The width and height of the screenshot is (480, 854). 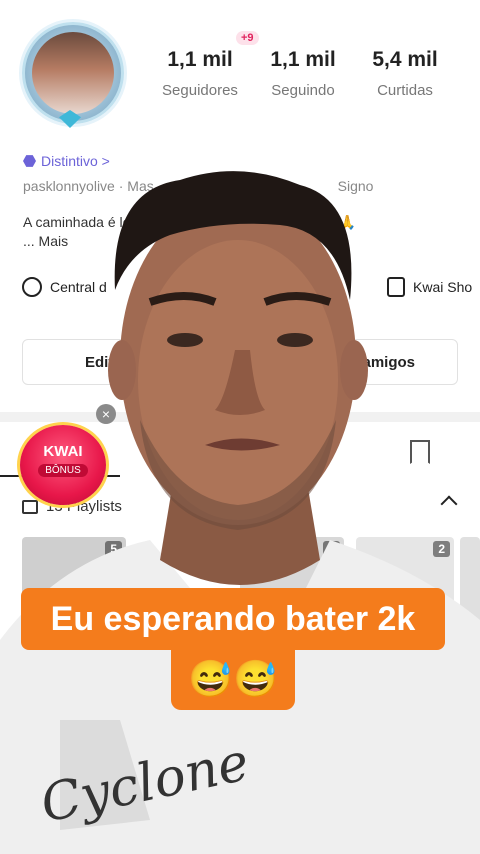 What do you see at coordinates (233, 679) in the screenshot?
I see `caption-emoji-line: 😅😅` at bounding box center [233, 679].